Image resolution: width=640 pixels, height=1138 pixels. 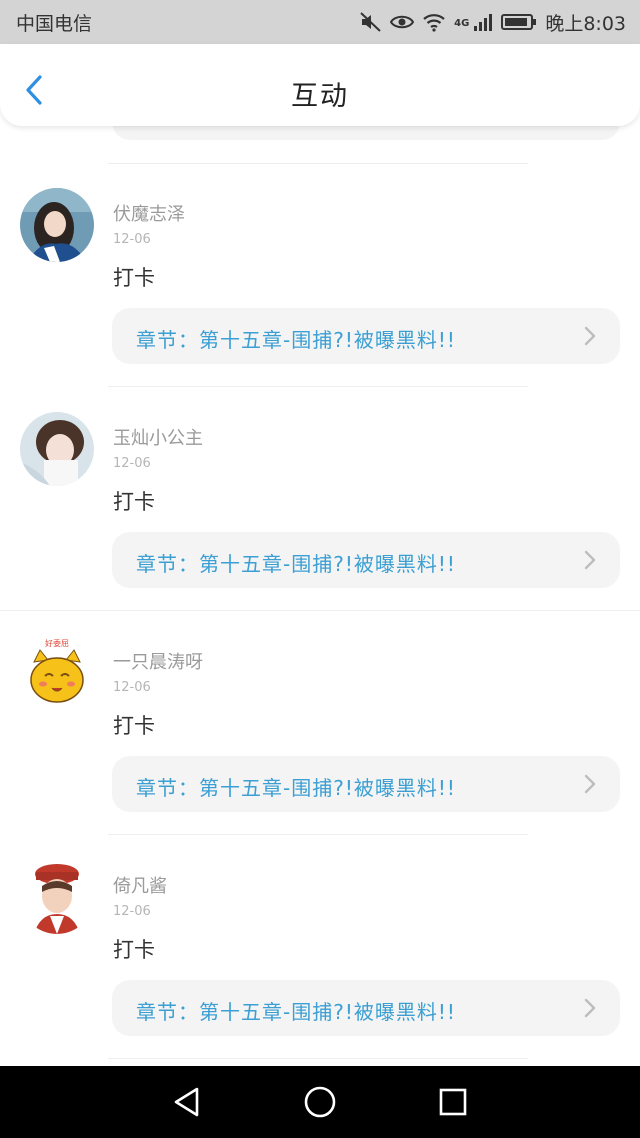 I want to click on mute-icon, so click(x=371, y=22).